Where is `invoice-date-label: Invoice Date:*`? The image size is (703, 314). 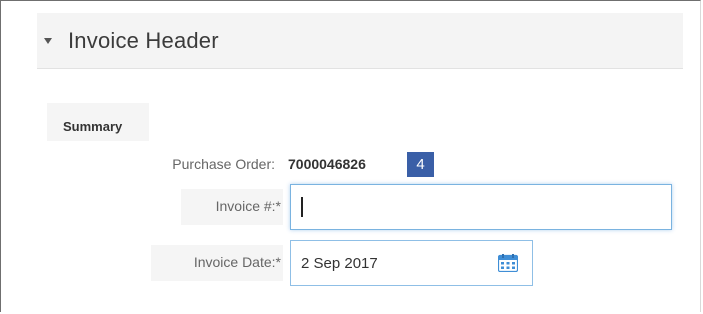 invoice-date-label: Invoice Date:* is located at coordinates (237, 262).